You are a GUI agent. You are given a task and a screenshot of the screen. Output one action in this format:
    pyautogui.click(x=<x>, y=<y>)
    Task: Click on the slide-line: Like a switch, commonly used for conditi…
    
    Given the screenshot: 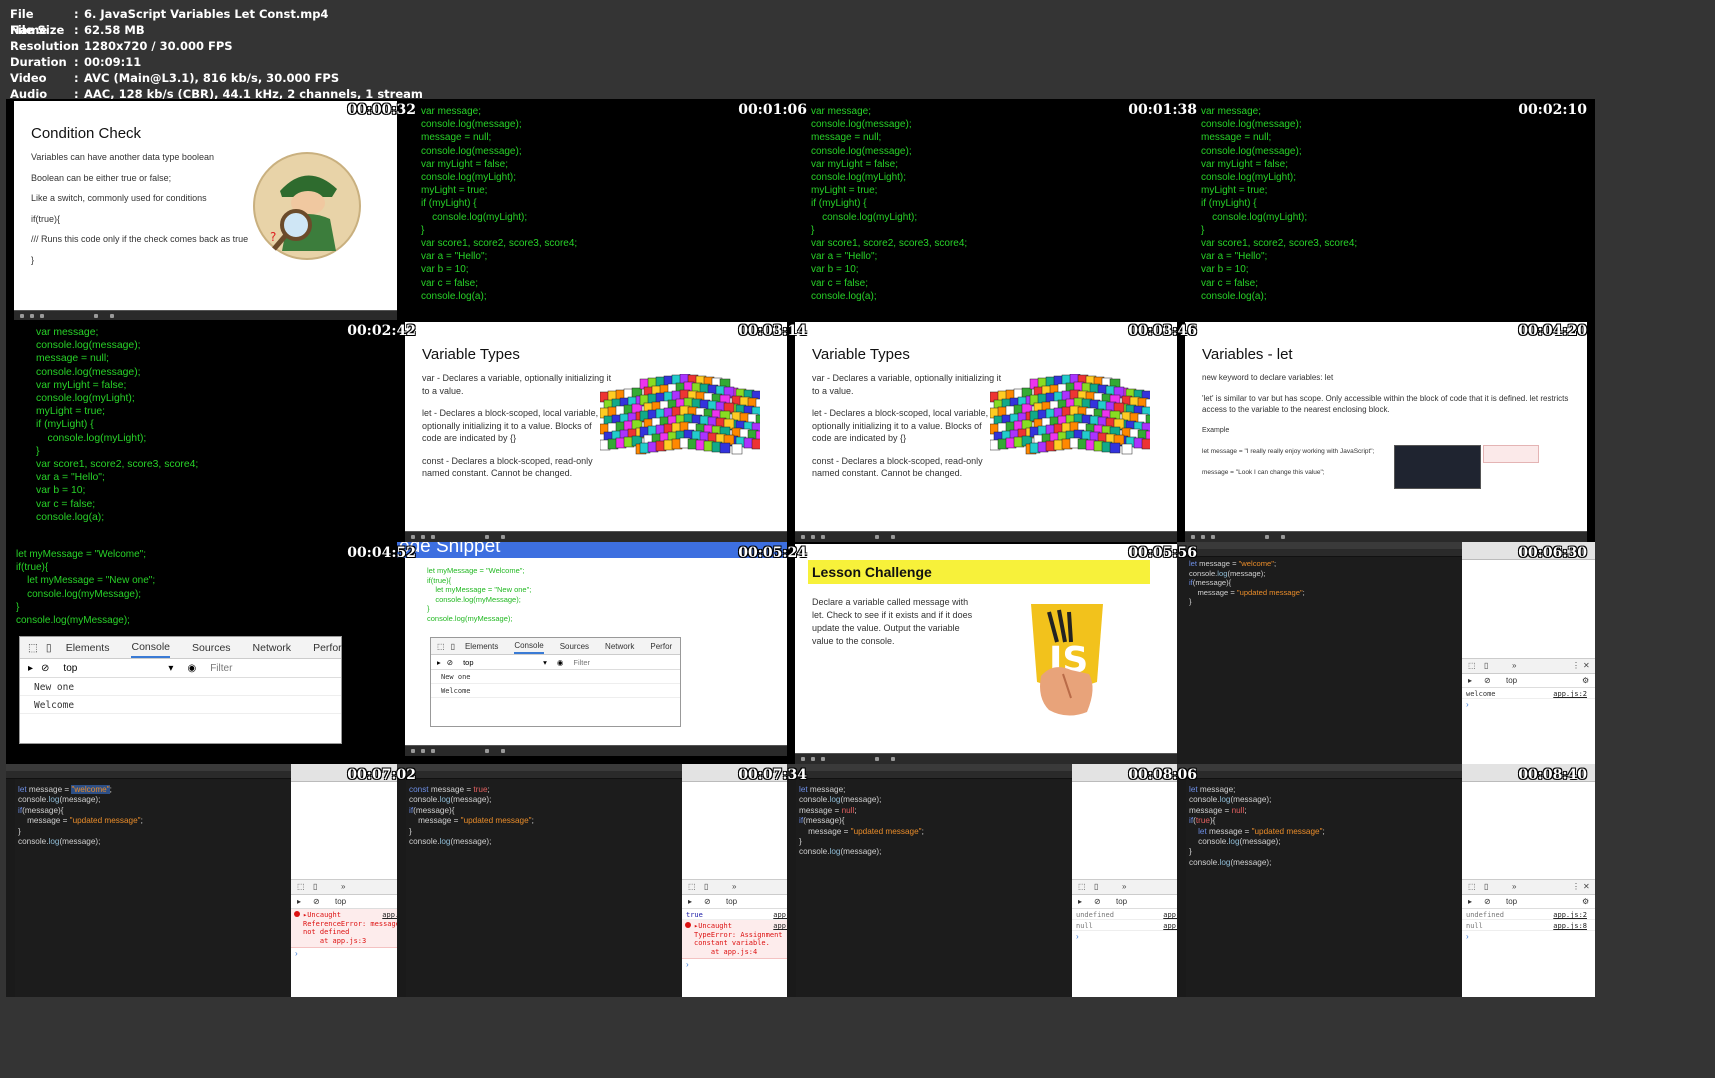 What is the action you would take?
    pyautogui.click(x=119, y=198)
    